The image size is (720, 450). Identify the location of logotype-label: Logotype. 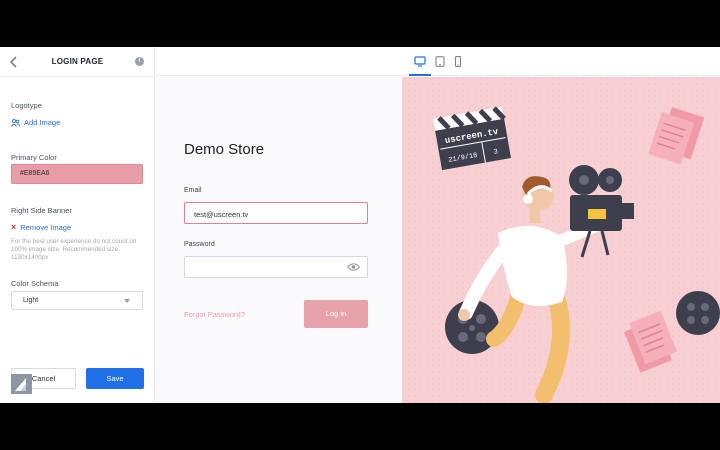
(26, 105).